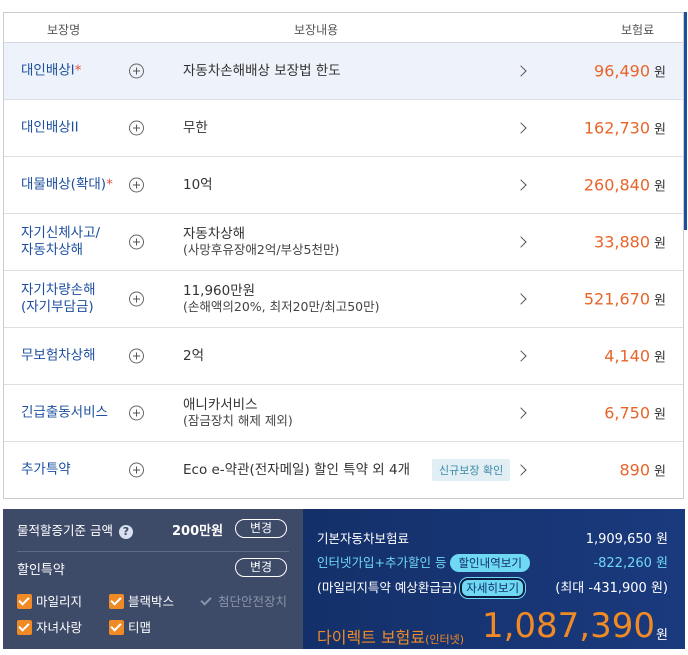 This screenshot has height=655, width=688. I want to click on coverage-content: 2억, so click(194, 356).